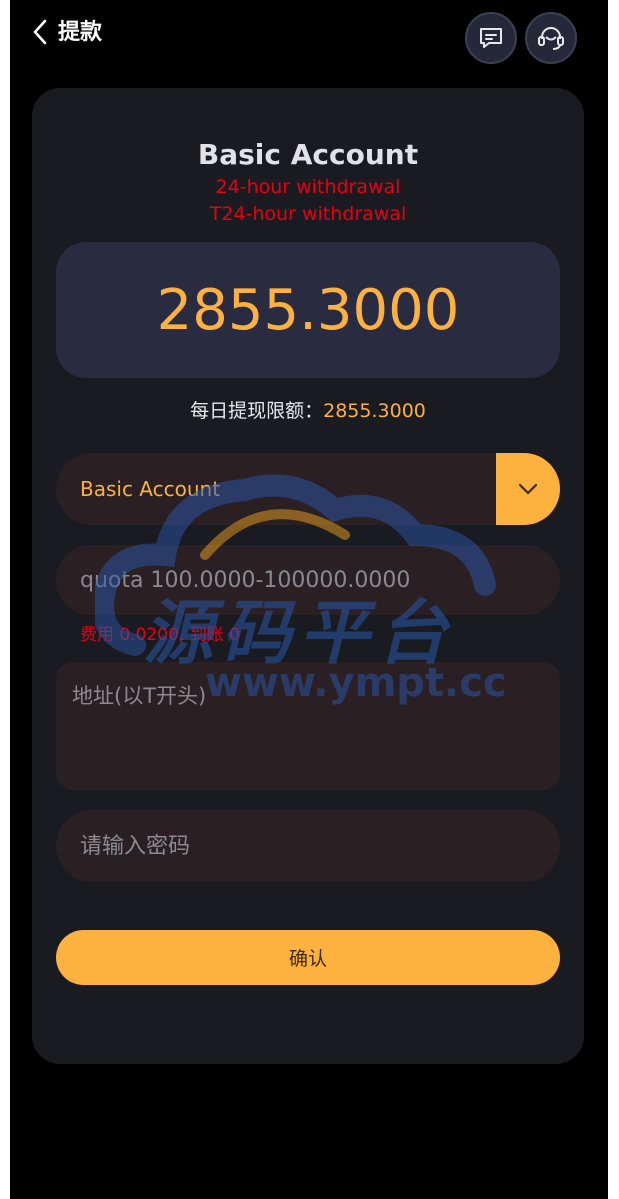  What do you see at coordinates (257, 411) in the screenshot?
I see `daily-limit-label: 每日提现限额：` at bounding box center [257, 411].